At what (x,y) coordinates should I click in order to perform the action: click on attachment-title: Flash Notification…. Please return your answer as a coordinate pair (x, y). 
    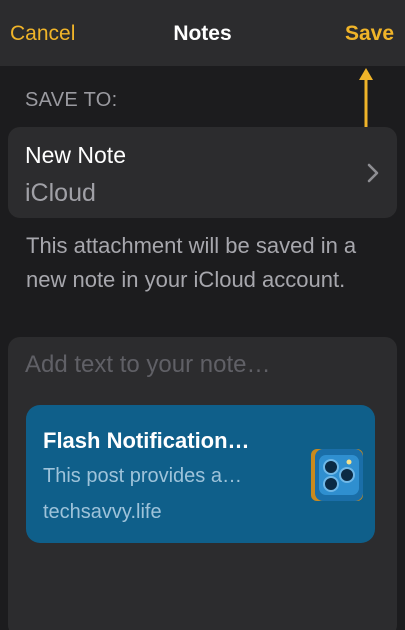
    Looking at the image, I should click on (146, 440).